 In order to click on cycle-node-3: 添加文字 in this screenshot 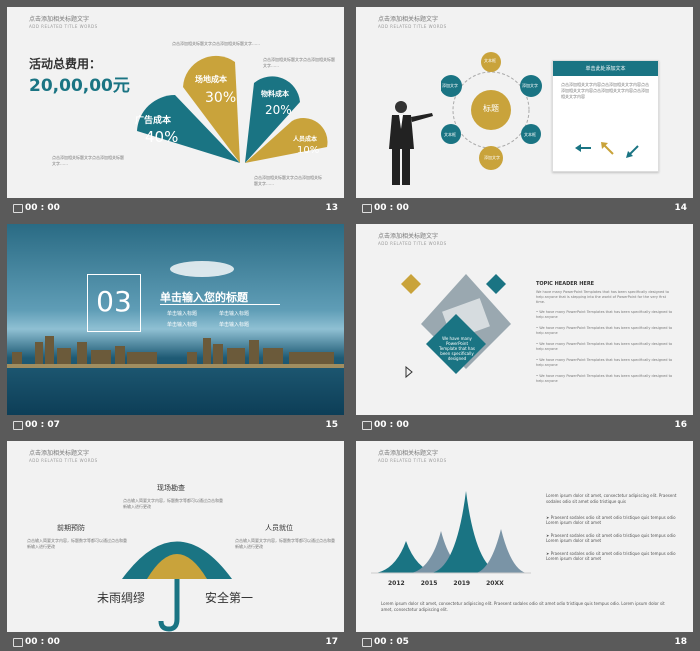, I will do `click(530, 85)`.